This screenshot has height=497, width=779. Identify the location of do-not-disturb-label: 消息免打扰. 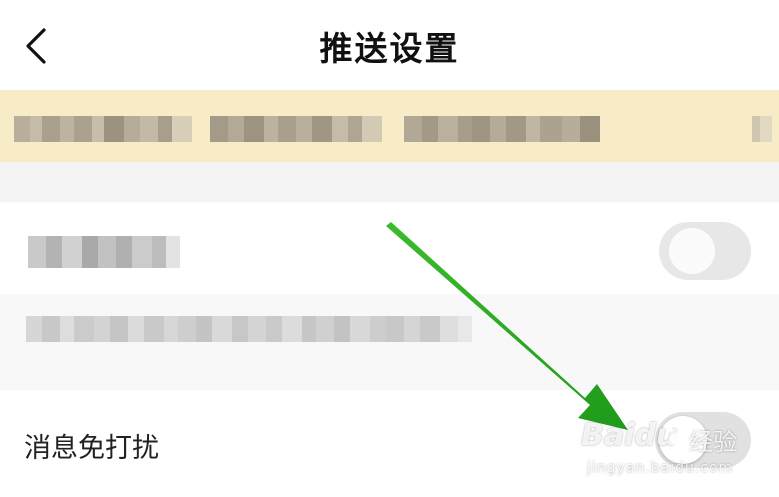
(91, 448).